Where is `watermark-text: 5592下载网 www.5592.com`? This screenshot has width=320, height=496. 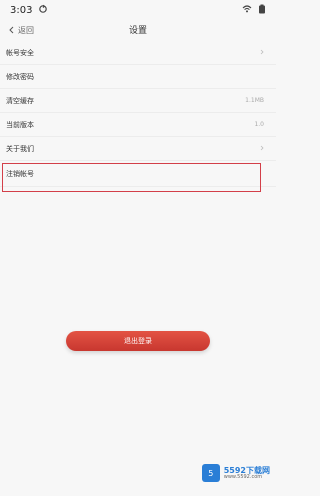
watermark-text: 5592下载网 www.5592.com is located at coordinates (246, 473).